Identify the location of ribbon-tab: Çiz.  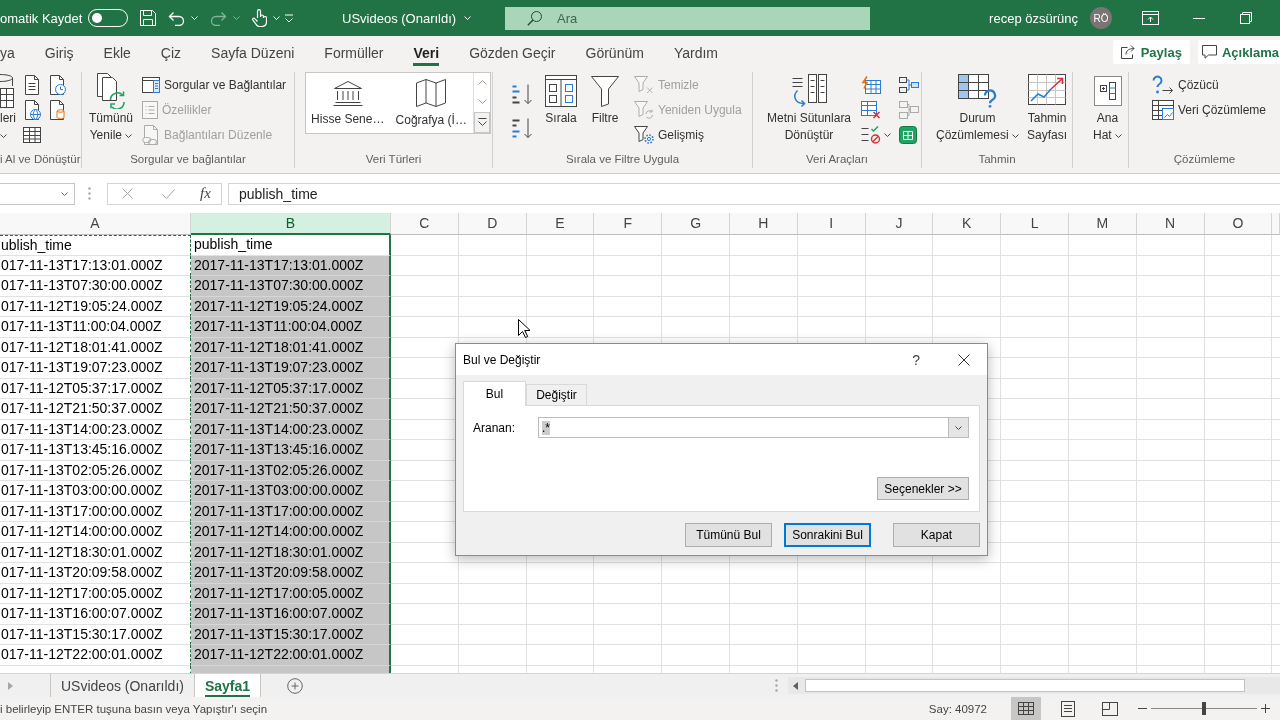
(171, 52).